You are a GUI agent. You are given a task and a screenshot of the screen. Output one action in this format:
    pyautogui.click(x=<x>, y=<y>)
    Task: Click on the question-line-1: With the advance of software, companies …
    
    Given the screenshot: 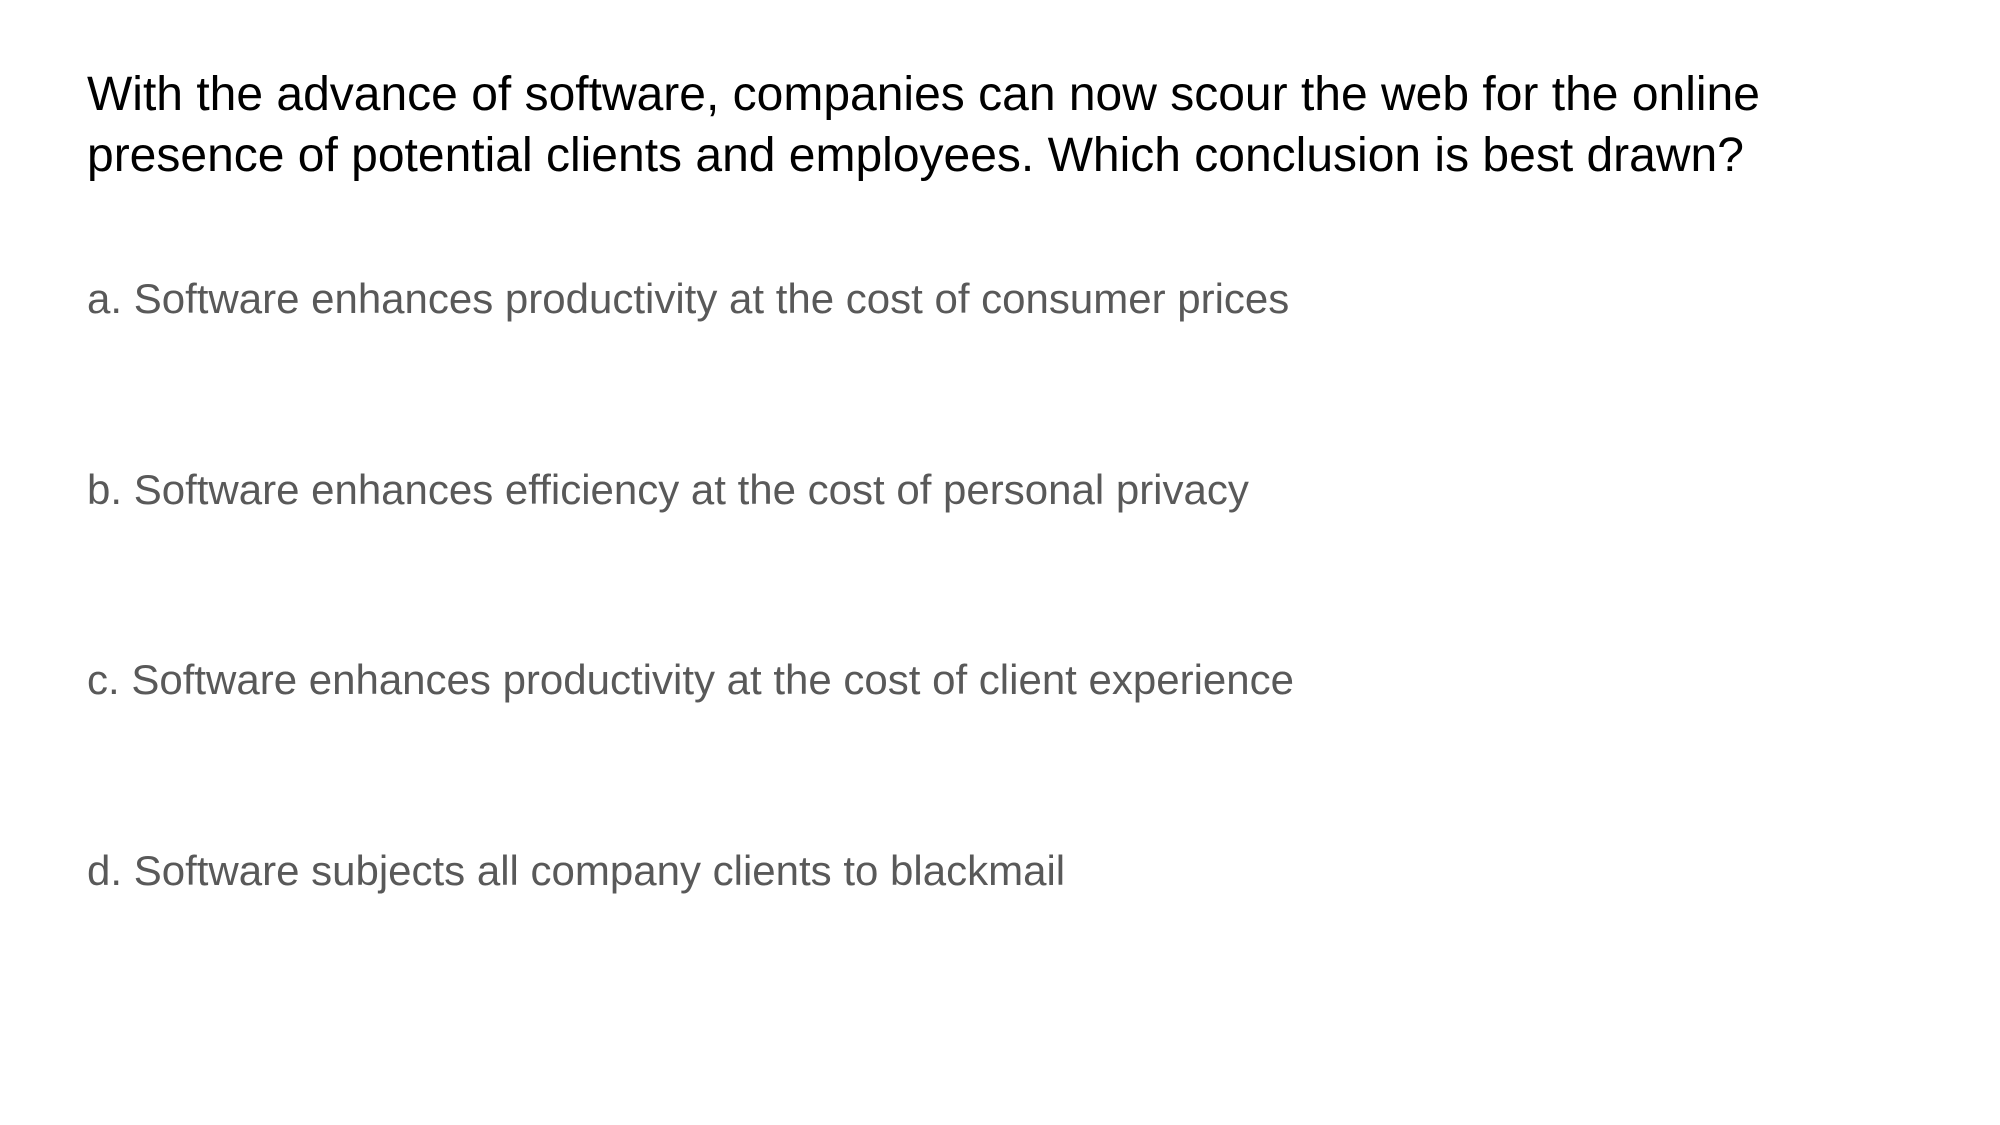 What is the action you would take?
    pyautogui.click(x=923, y=94)
    